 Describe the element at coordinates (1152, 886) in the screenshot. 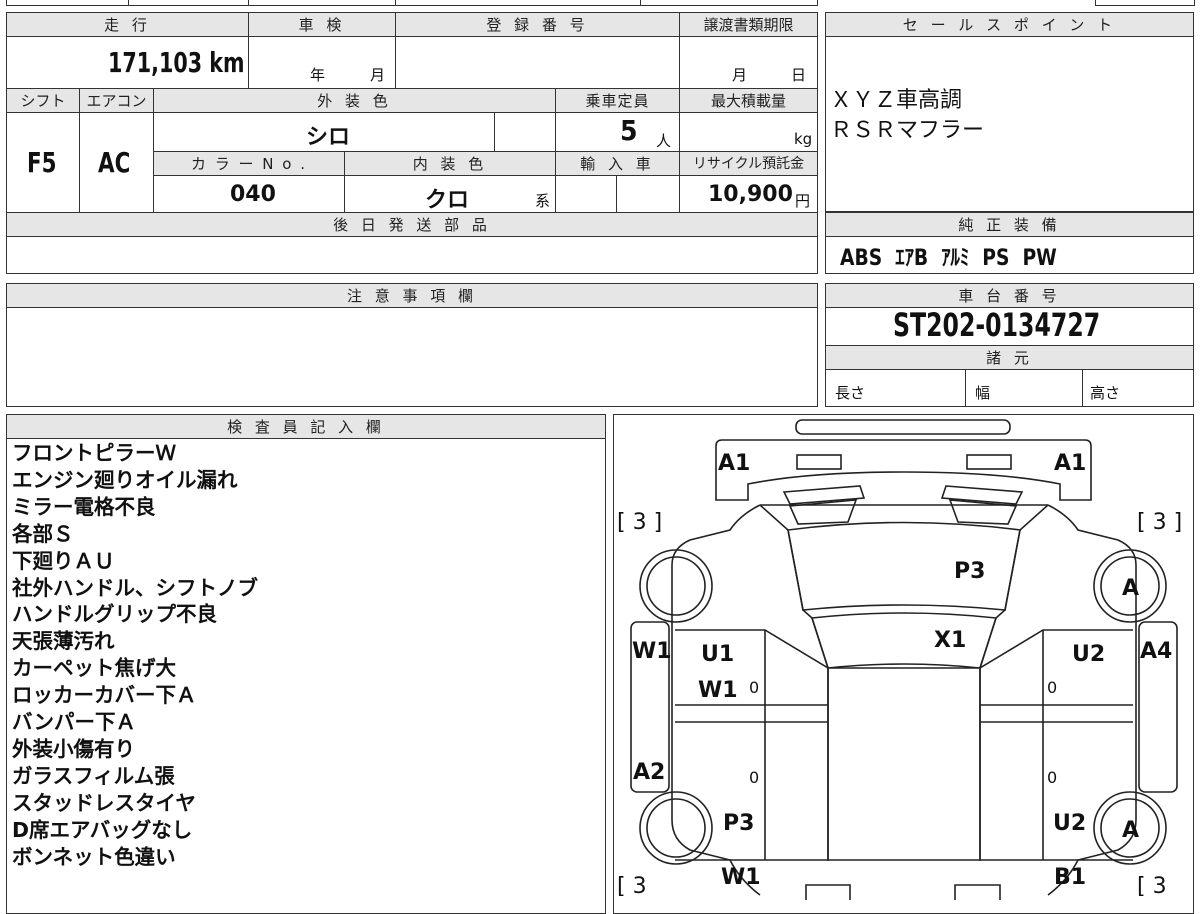

I see `label-tire-rr: [ 3` at that location.